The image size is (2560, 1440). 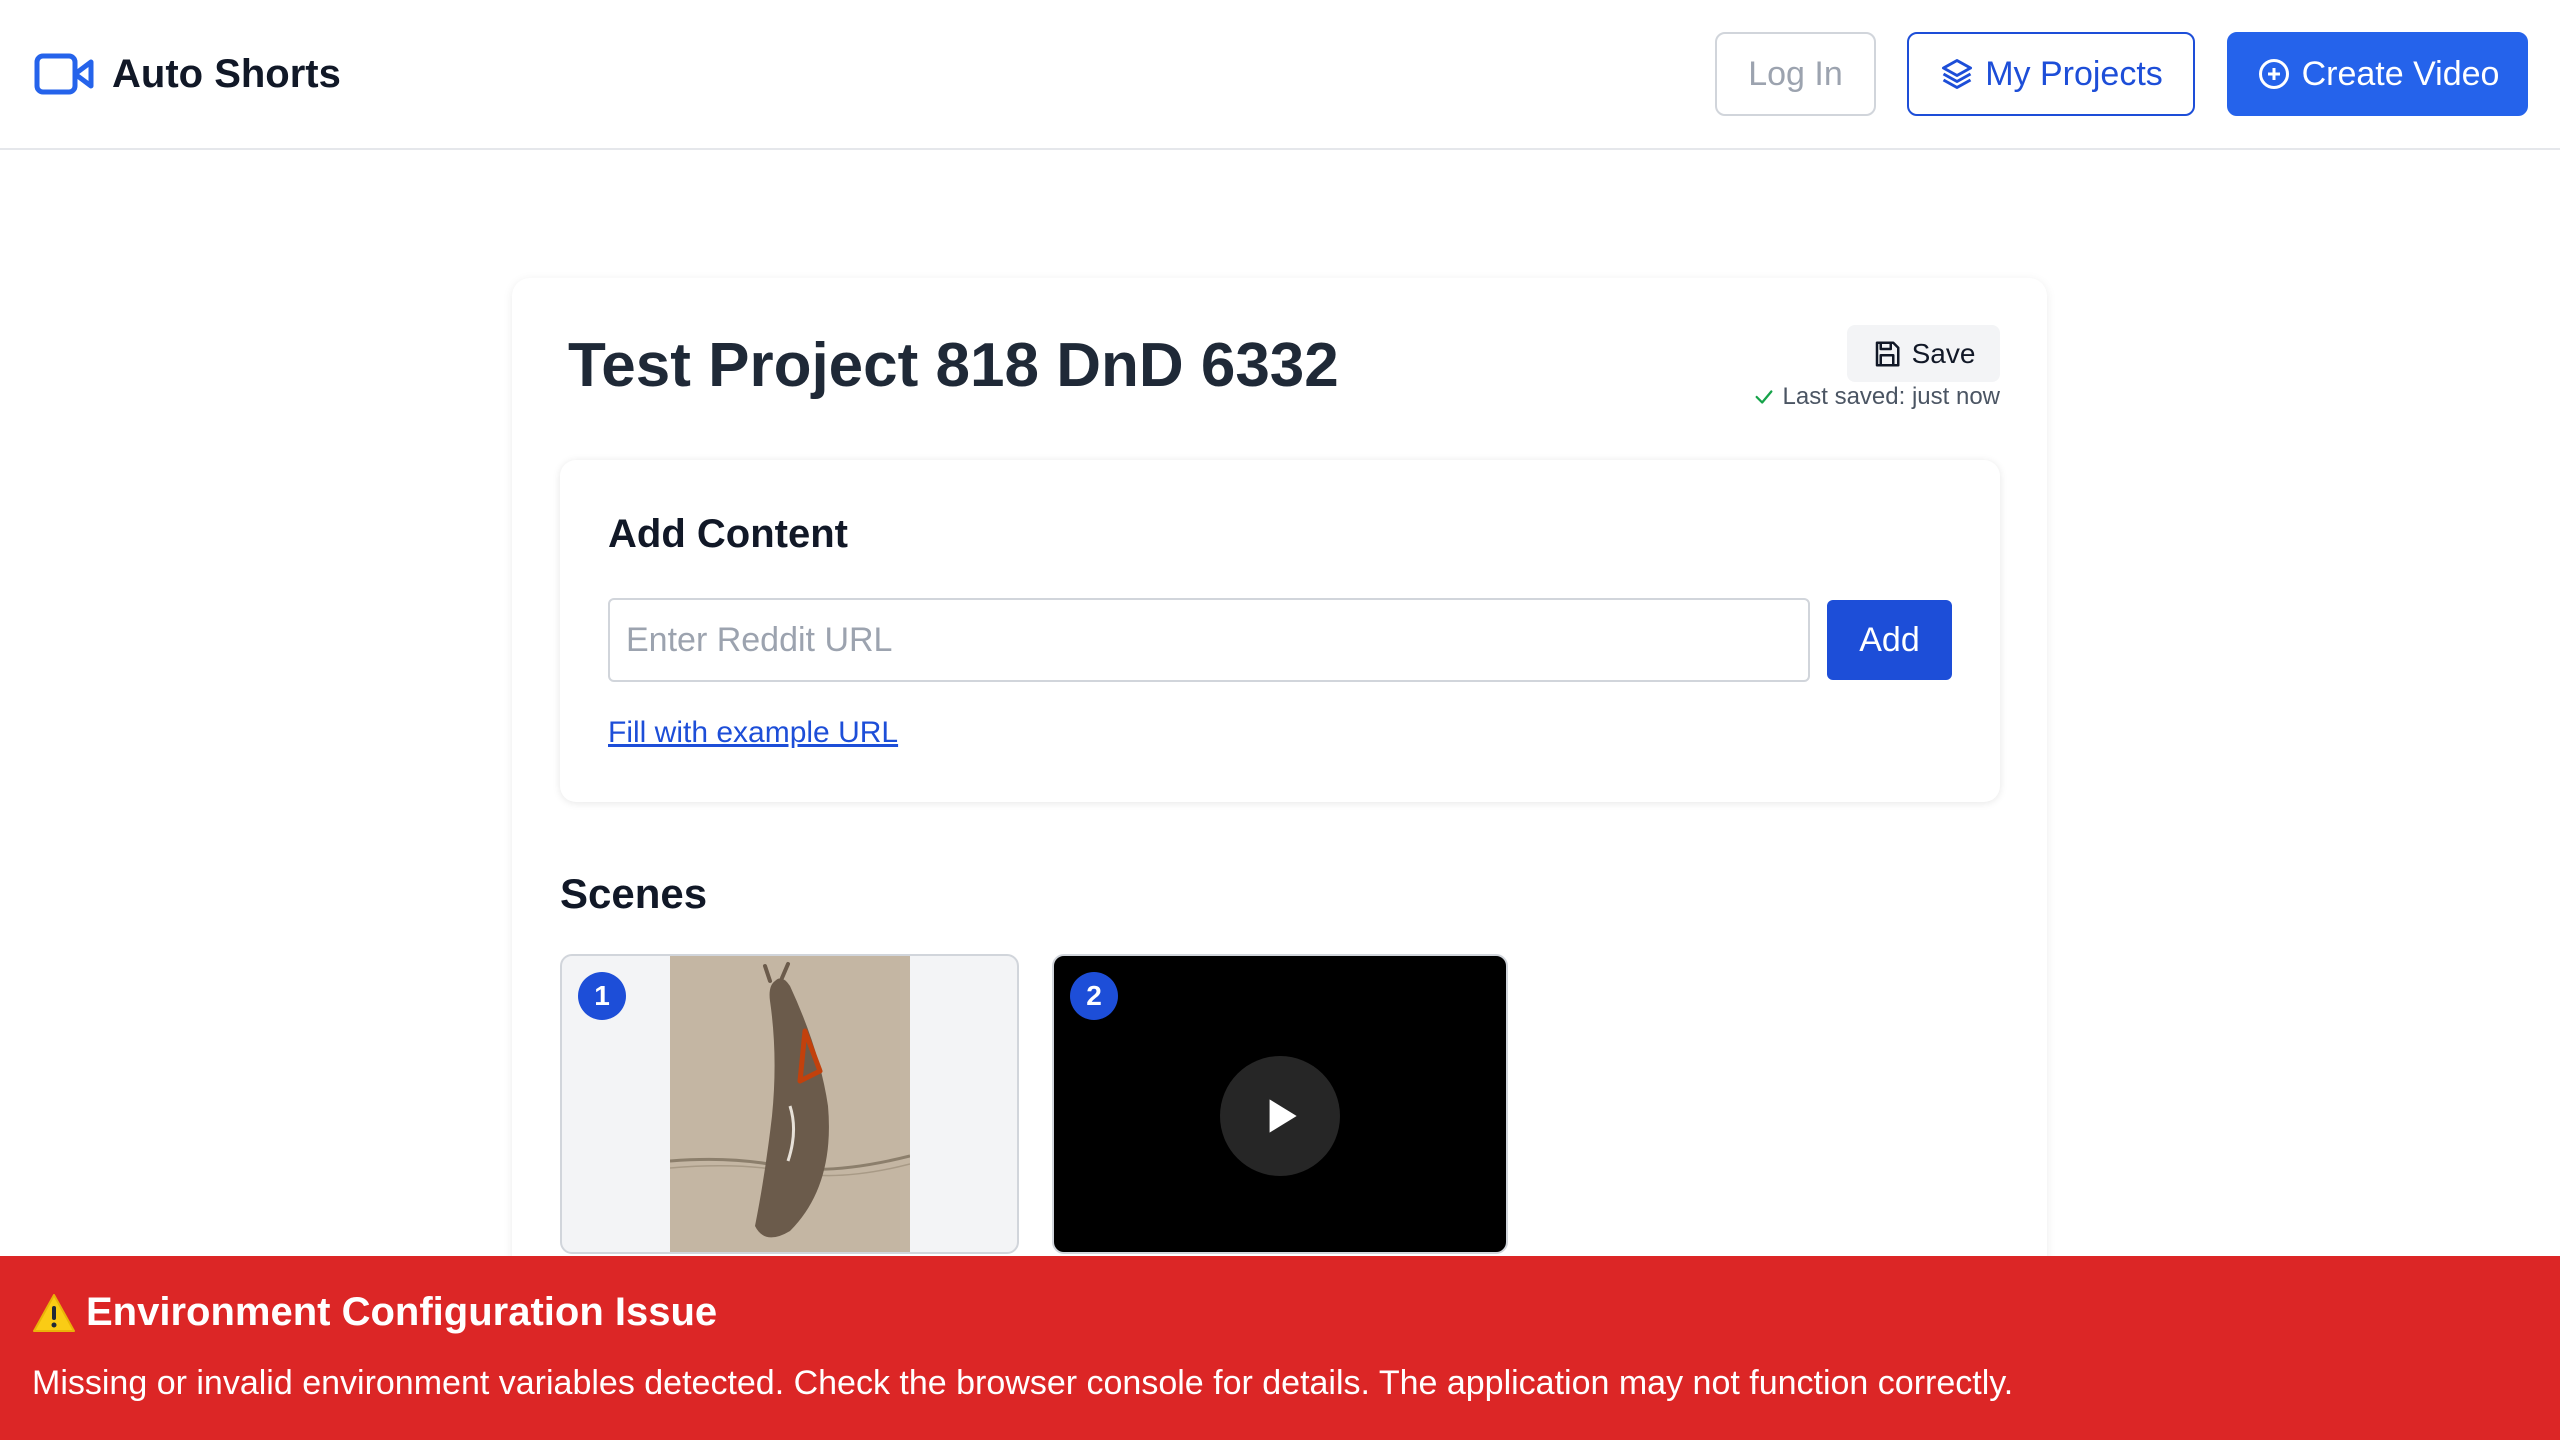 I want to click on create-video-button: Create Video, so click(x=2377, y=74).